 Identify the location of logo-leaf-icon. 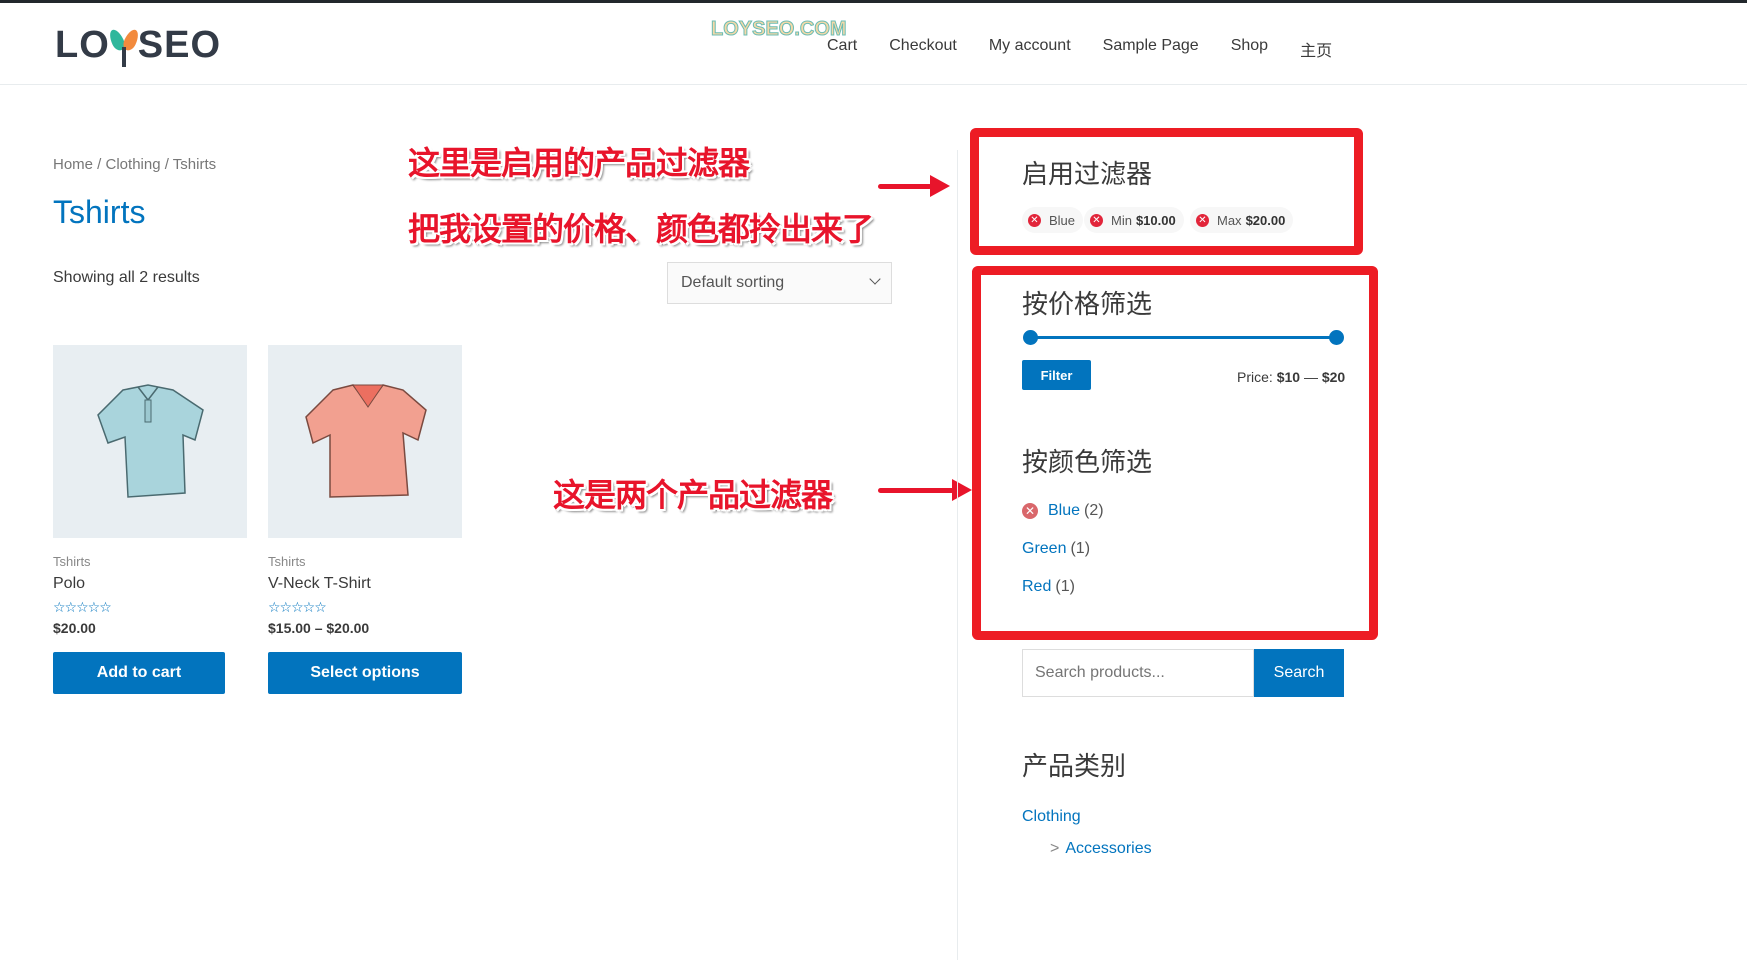
(123, 47).